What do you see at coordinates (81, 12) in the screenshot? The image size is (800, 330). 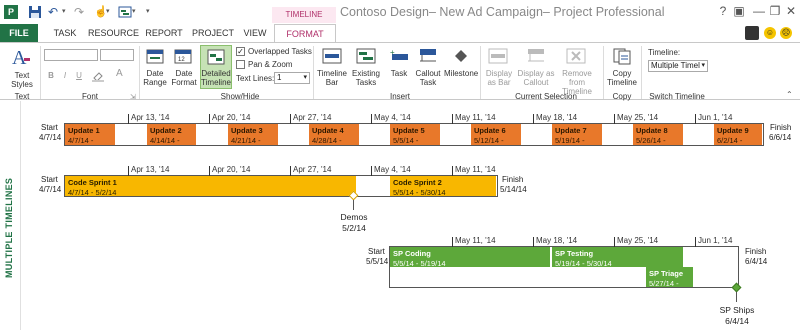 I see `redo-icon: ↷` at bounding box center [81, 12].